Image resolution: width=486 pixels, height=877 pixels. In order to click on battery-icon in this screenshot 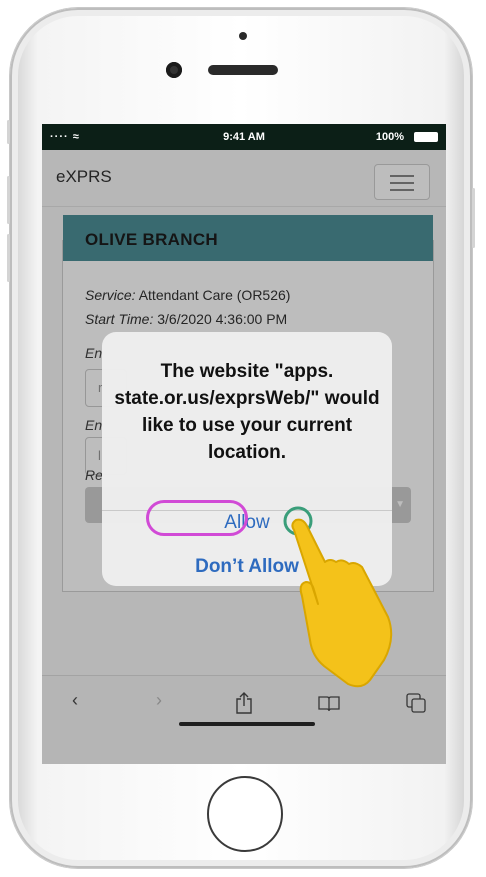, I will do `click(426, 137)`.